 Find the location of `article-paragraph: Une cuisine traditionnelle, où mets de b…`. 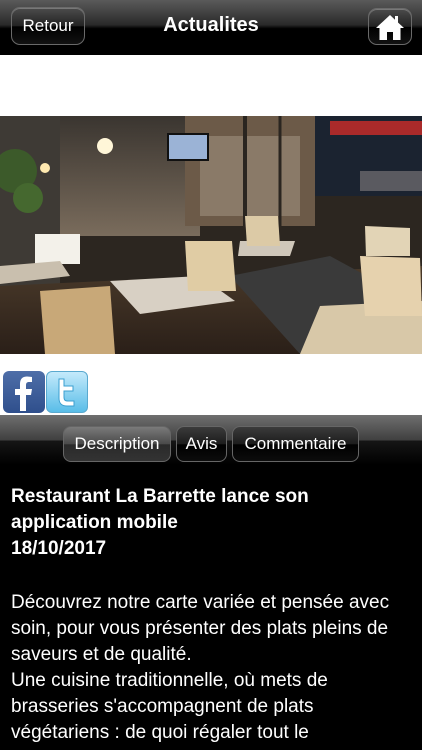

article-paragraph: Une cuisine traditionnelle, où mets de b… is located at coordinates (169, 706).